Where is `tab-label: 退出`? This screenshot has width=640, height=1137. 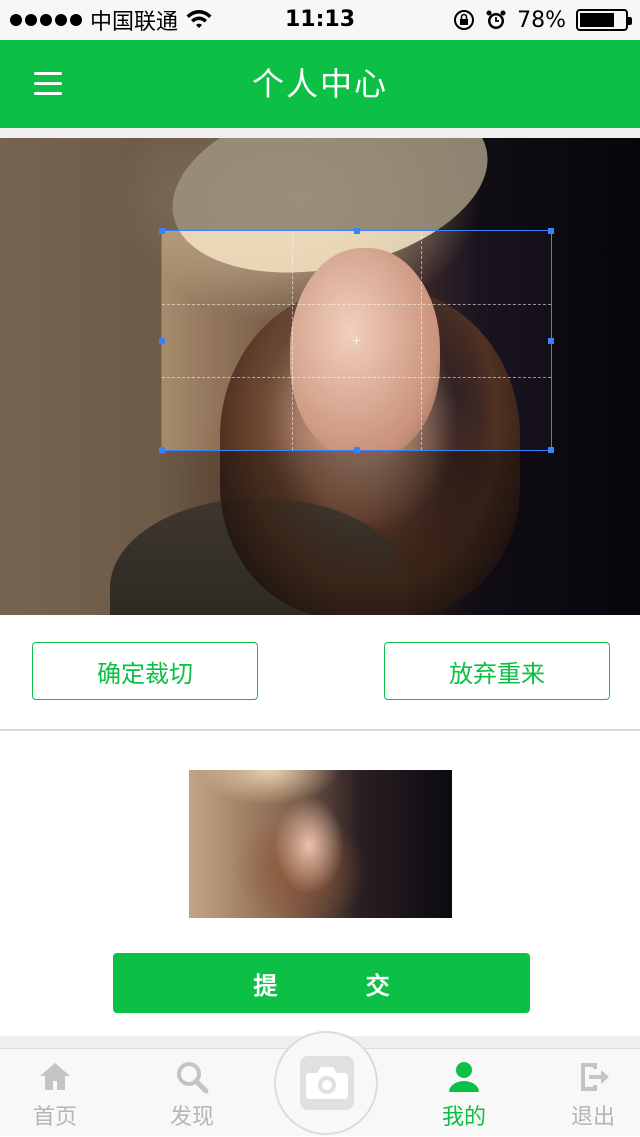
tab-label: 退出 is located at coordinates (592, 1117).